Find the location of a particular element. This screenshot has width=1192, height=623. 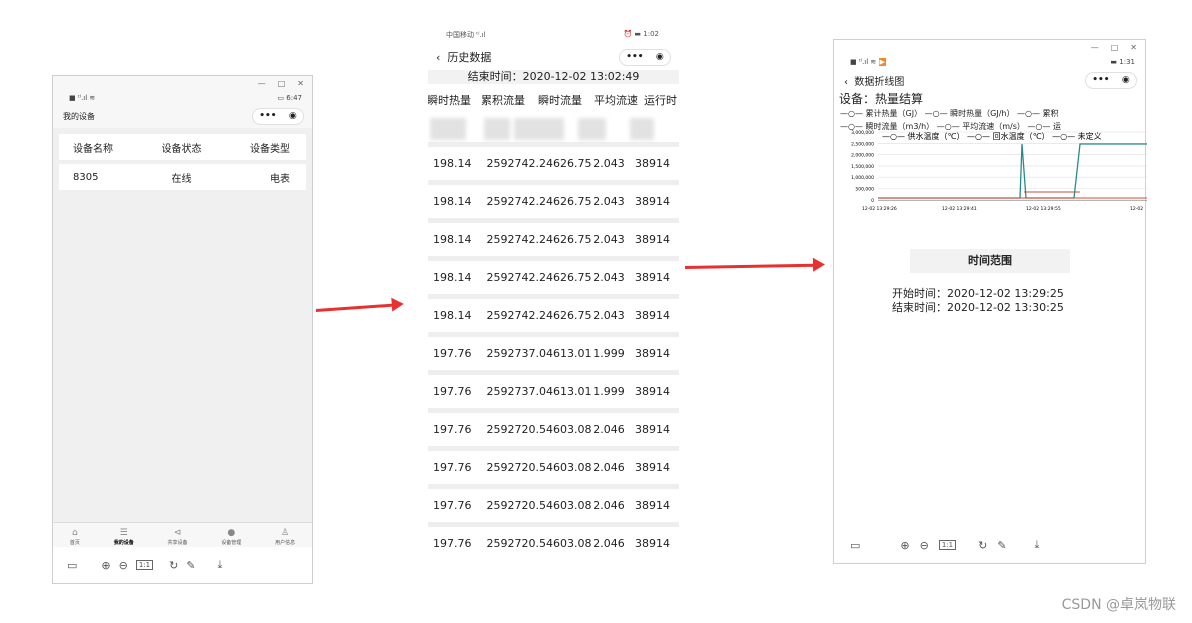

tab-home: ⌂ 首页 is located at coordinates (75, 537).